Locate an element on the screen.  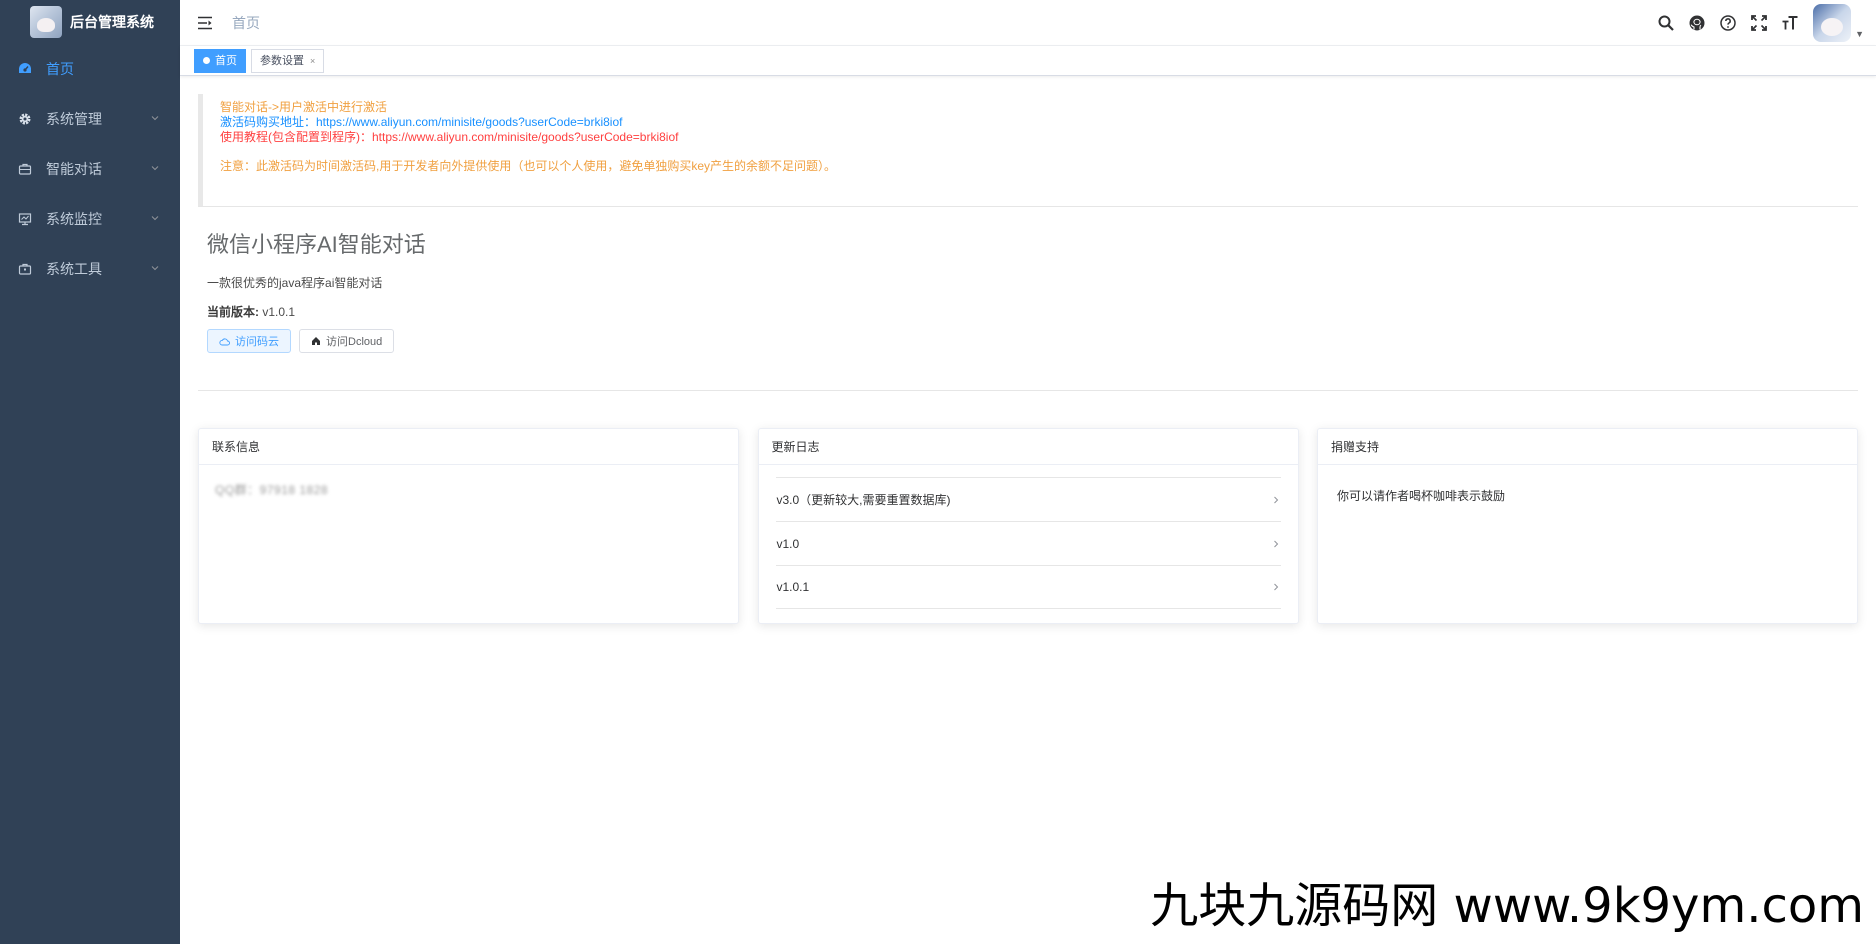
contact-card: 联系信息 QQ群：97918 1828 is located at coordinates (468, 526).